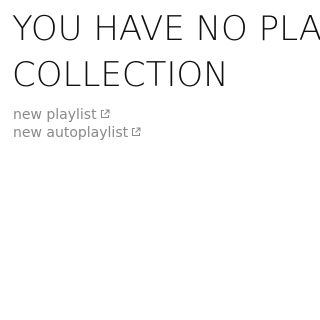 This screenshot has width=320, height=320. What do you see at coordinates (166, 29) in the screenshot?
I see `heading-line-1: YOU HAVE NO PLAYLISTS IN YOUR` at bounding box center [166, 29].